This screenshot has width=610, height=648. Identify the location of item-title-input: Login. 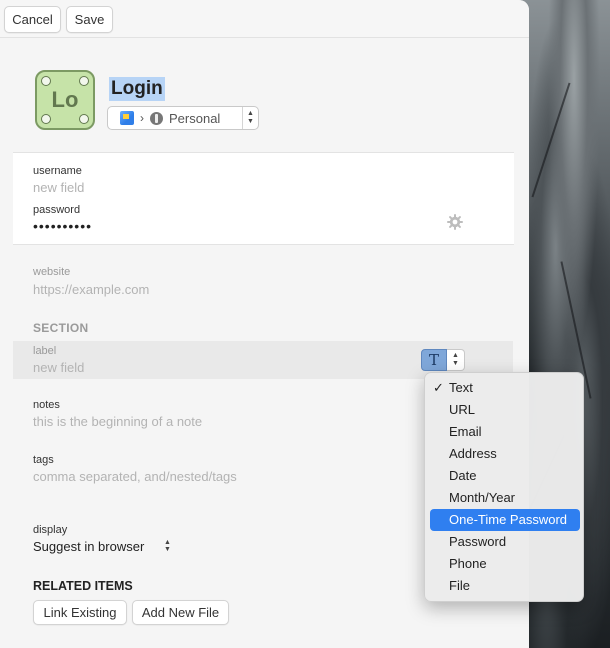
(137, 89).